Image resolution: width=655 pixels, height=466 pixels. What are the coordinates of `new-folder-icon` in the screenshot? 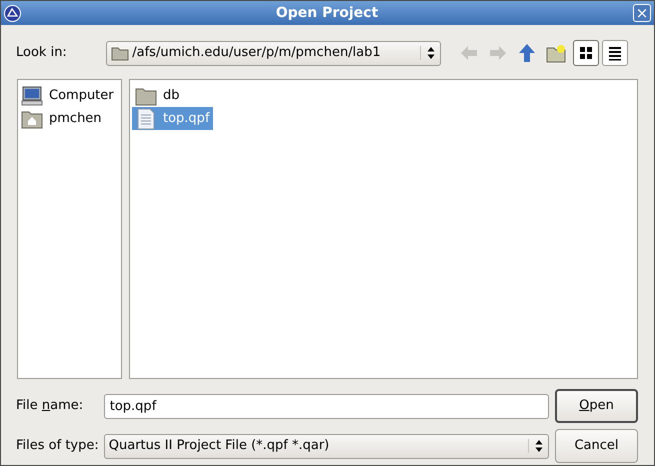 It's located at (556, 53).